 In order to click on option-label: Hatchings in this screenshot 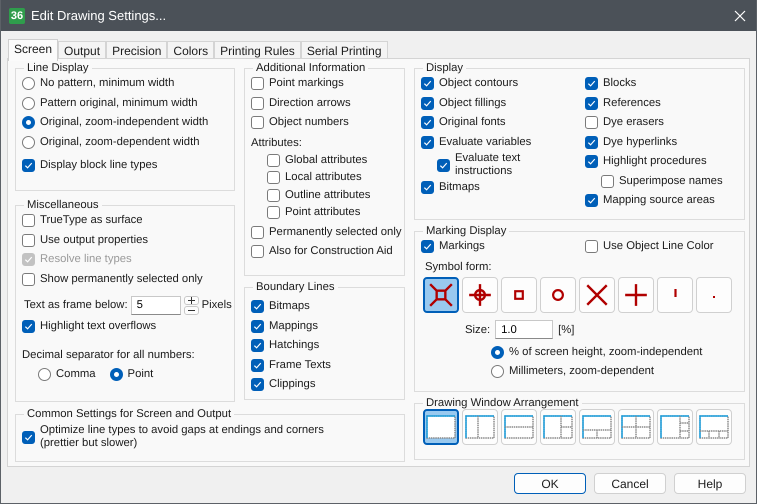, I will do `click(294, 345)`.